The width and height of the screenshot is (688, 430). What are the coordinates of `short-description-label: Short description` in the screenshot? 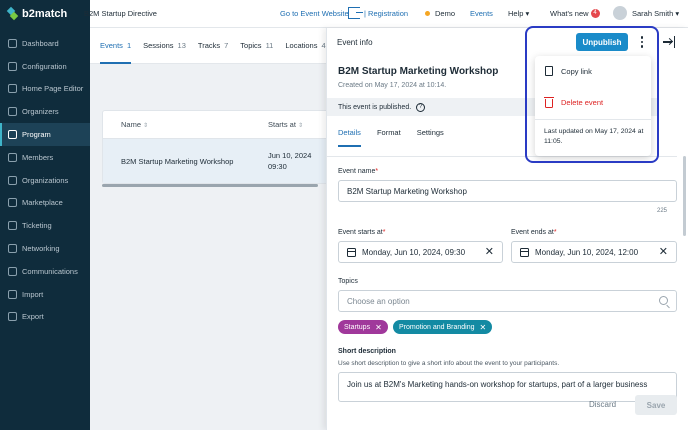 It's located at (367, 351).